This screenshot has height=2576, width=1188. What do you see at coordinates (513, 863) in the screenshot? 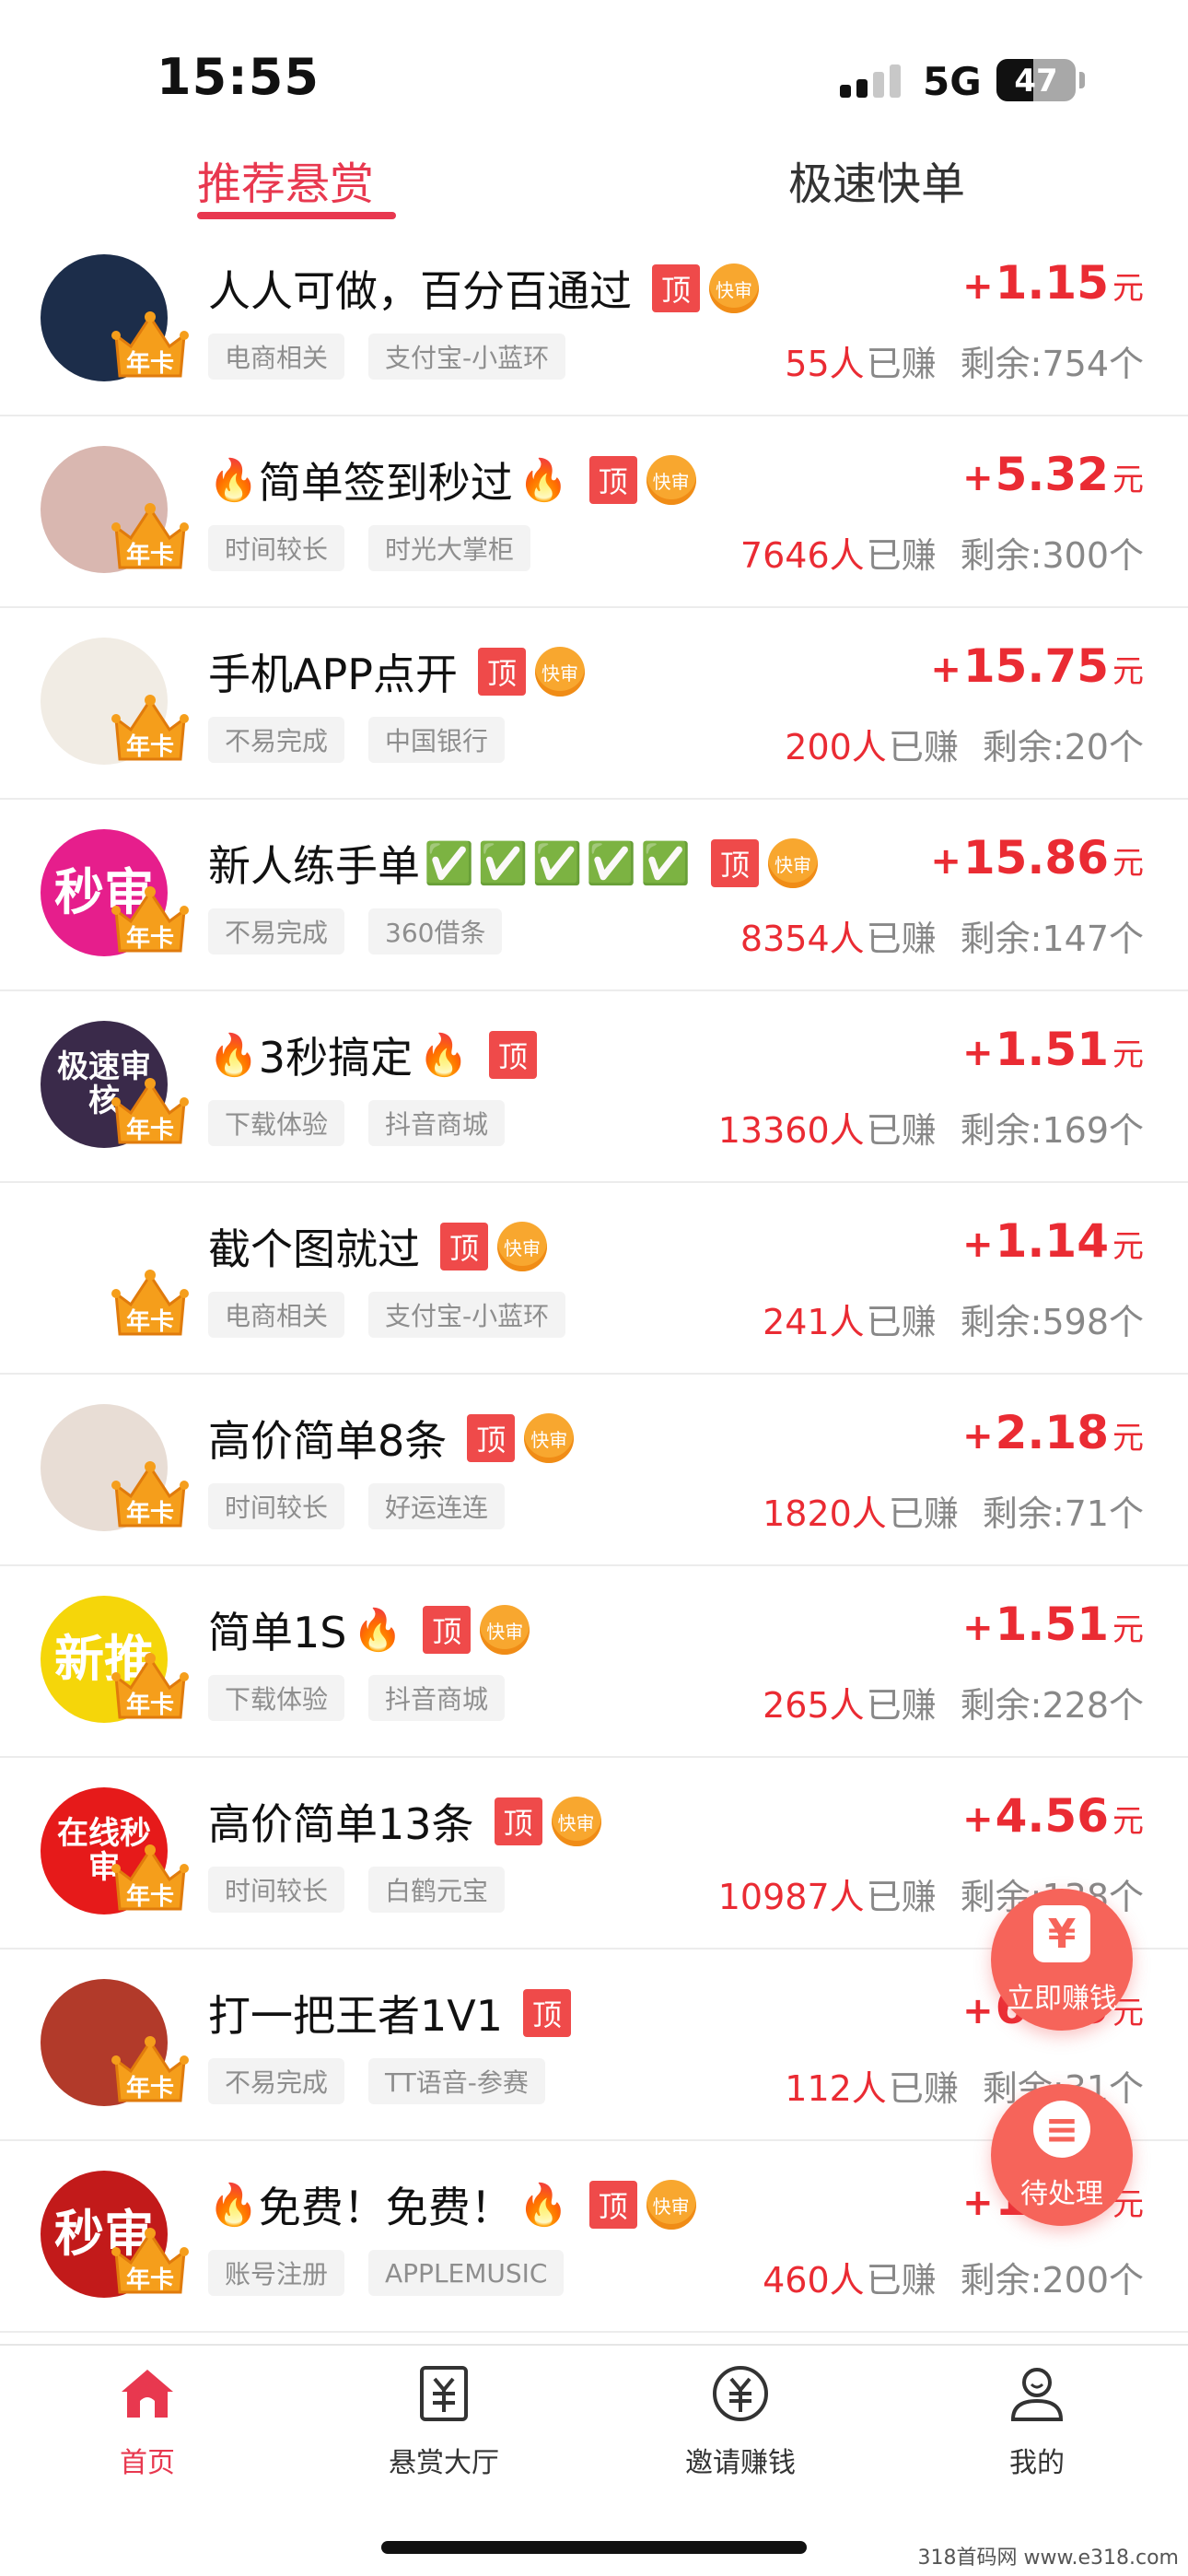
I see `task-title-row: 新人练手单 ✅ ✅ ✅ ✅ ✅ 顶快审` at bounding box center [513, 863].